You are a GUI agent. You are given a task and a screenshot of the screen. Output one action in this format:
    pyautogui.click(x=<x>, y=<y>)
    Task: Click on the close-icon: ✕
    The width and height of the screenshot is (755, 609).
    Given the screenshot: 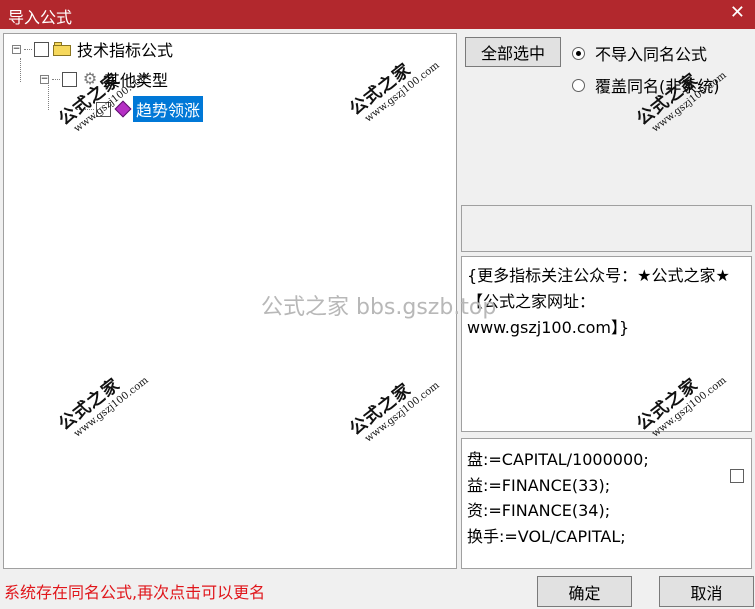 What is the action you would take?
    pyautogui.click(x=737, y=13)
    